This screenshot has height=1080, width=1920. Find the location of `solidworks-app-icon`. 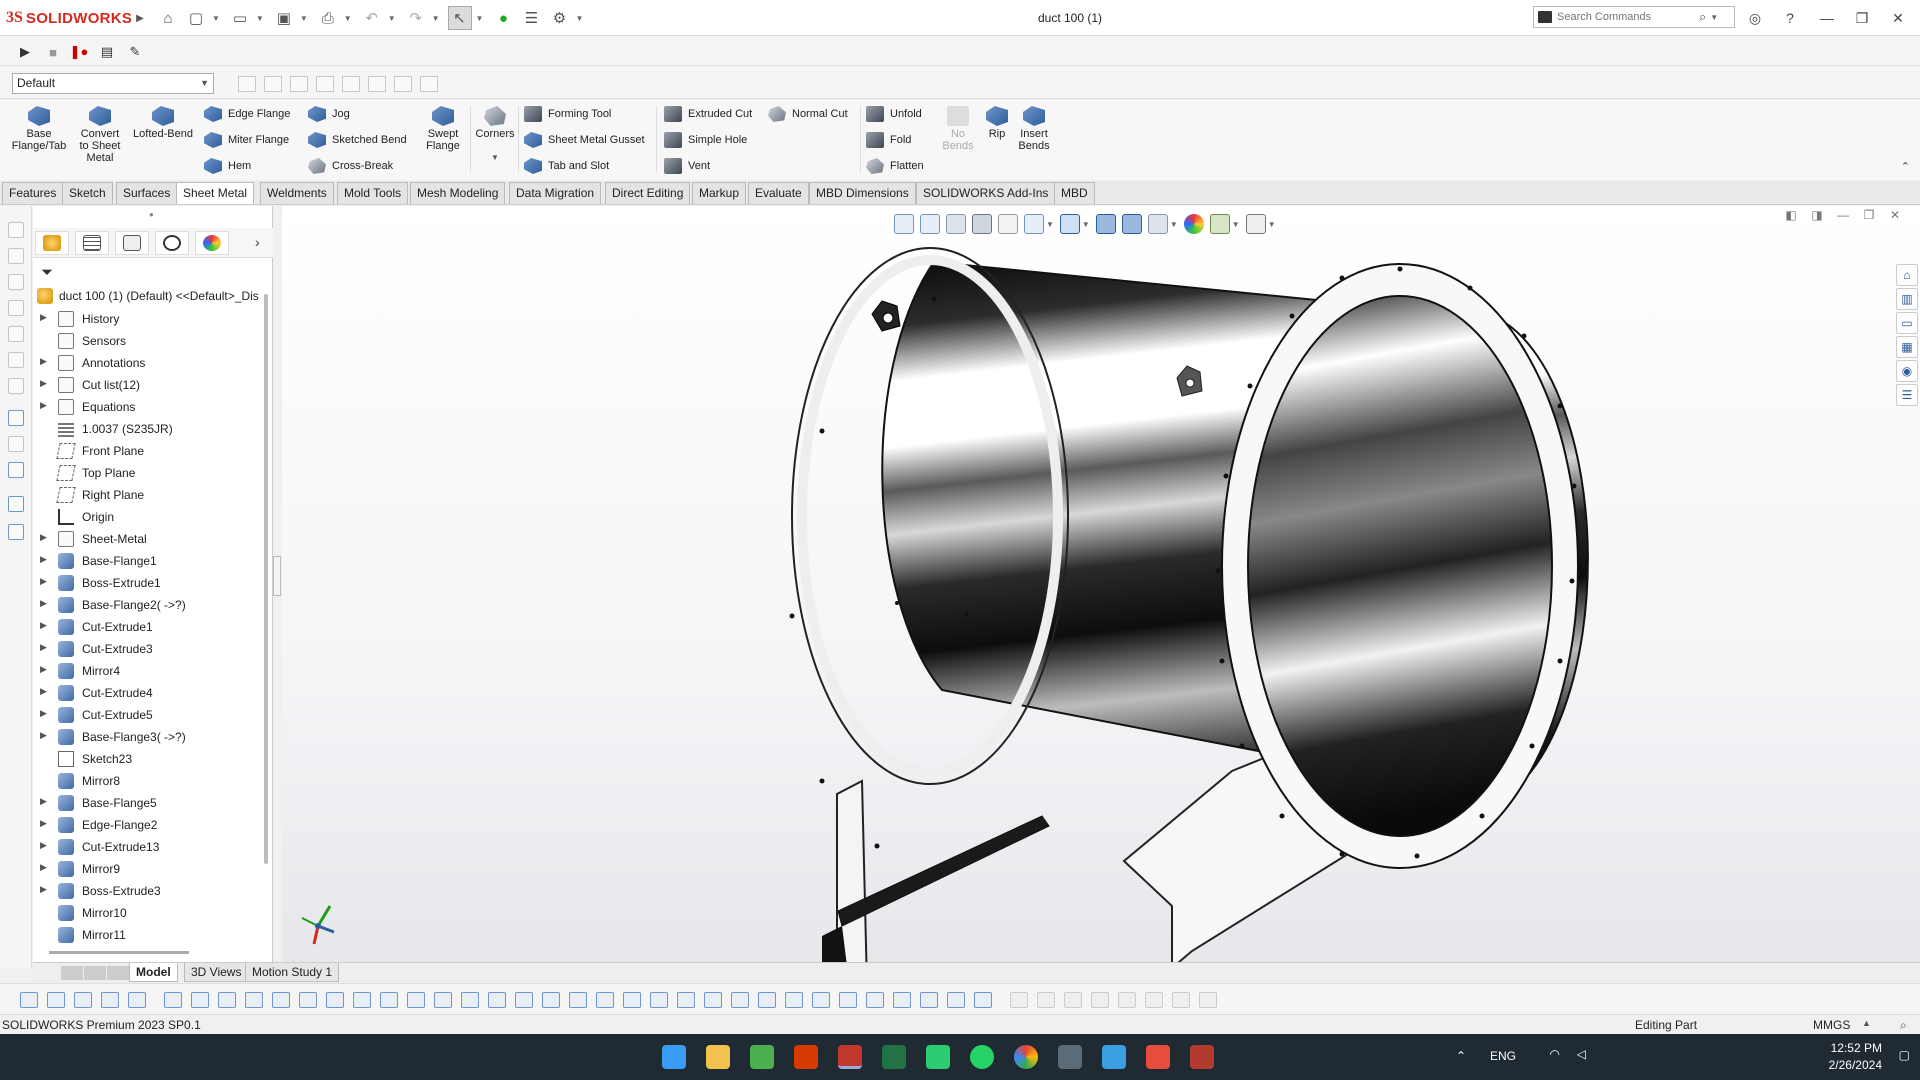

solidworks-app-icon is located at coordinates (850, 1057).